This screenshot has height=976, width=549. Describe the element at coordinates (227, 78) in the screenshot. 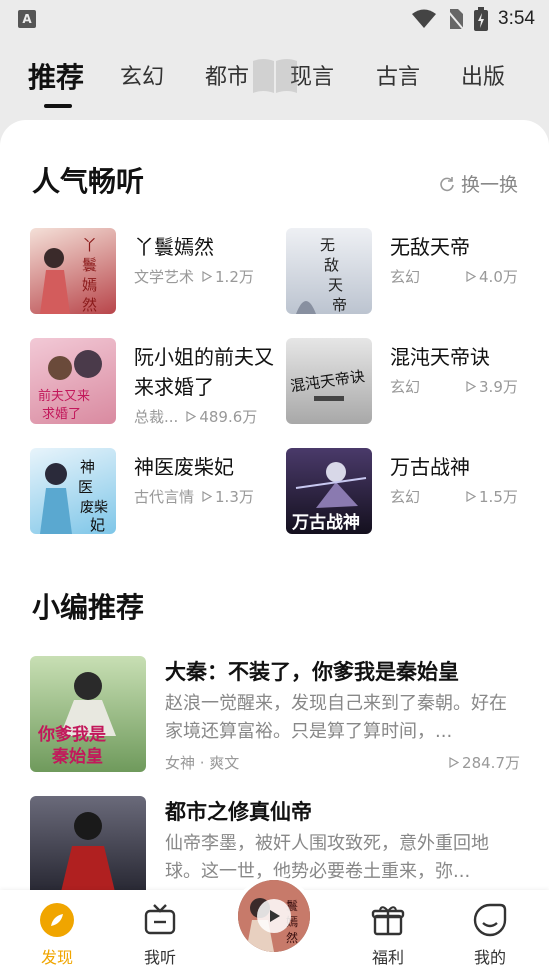

I see `tab-urban: 都市` at that location.